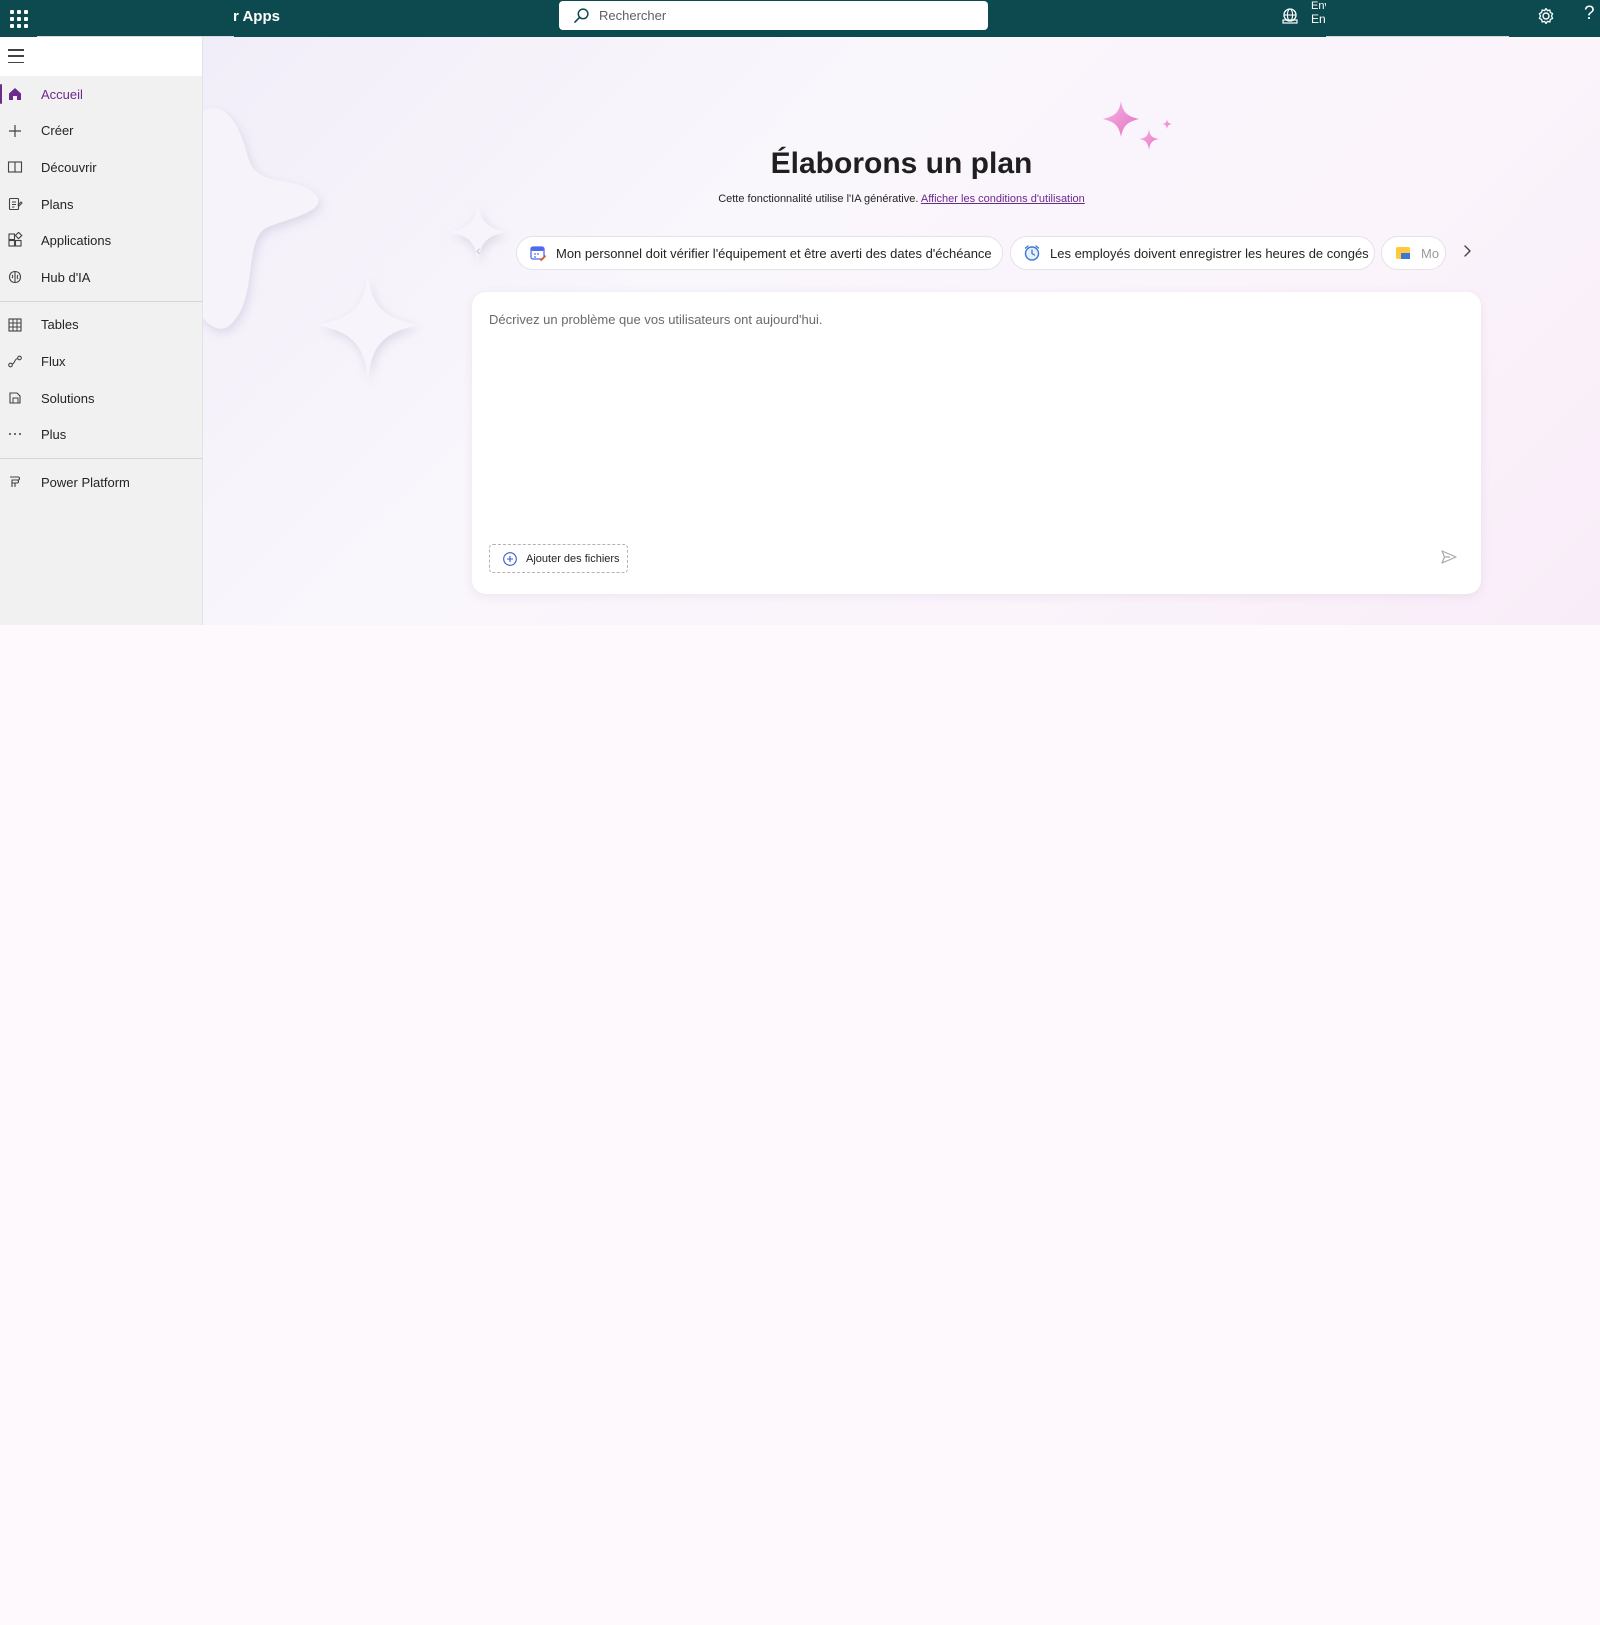 Image resolution: width=1600 pixels, height=1625 pixels. What do you see at coordinates (15, 239) in the screenshot?
I see `apps-icon` at bounding box center [15, 239].